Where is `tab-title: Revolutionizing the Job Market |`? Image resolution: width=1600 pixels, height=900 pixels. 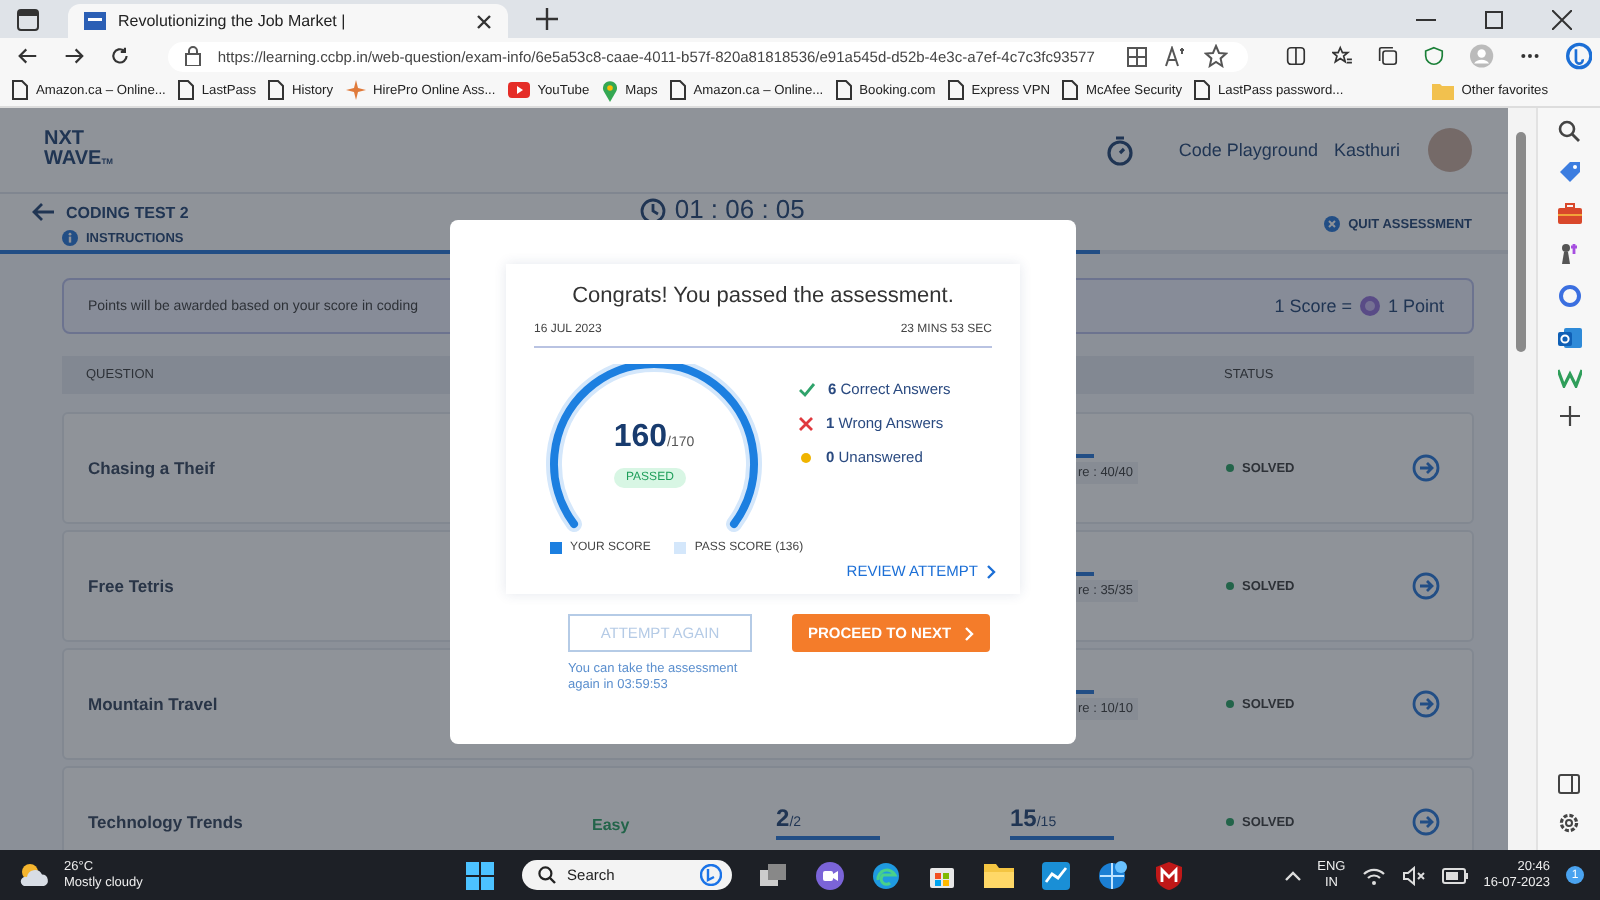
tab-title: Revolutionizing the Job Market | is located at coordinates (233, 21).